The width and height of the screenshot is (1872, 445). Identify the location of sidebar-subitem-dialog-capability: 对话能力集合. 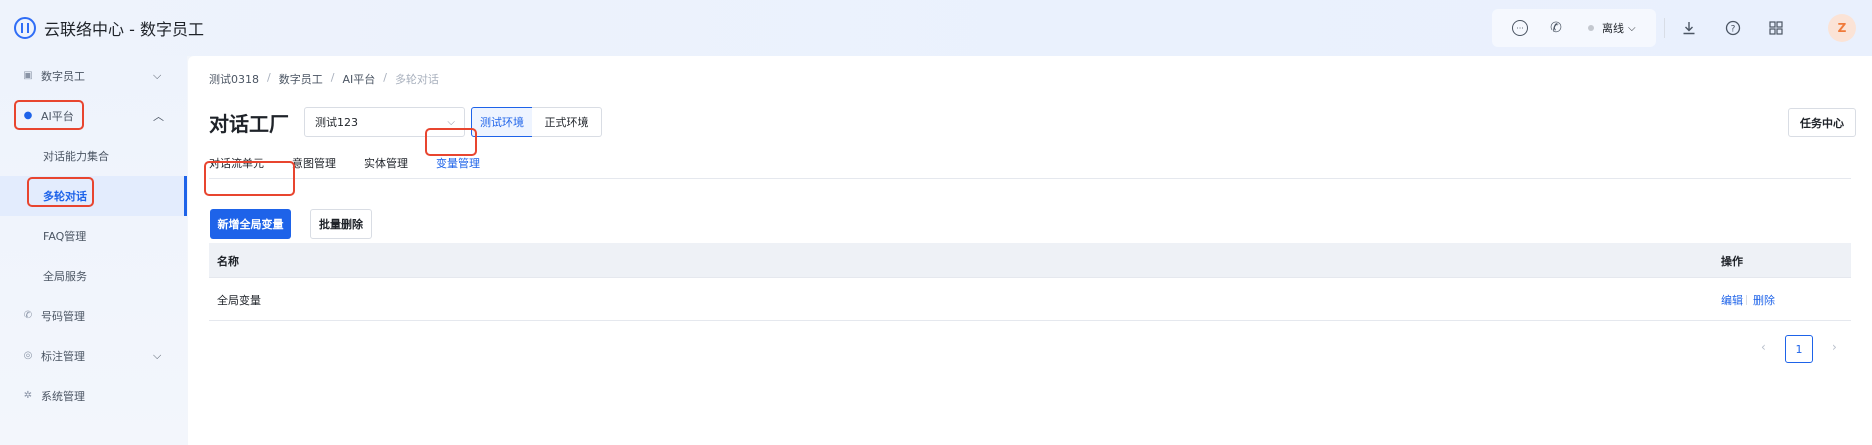
(93, 156).